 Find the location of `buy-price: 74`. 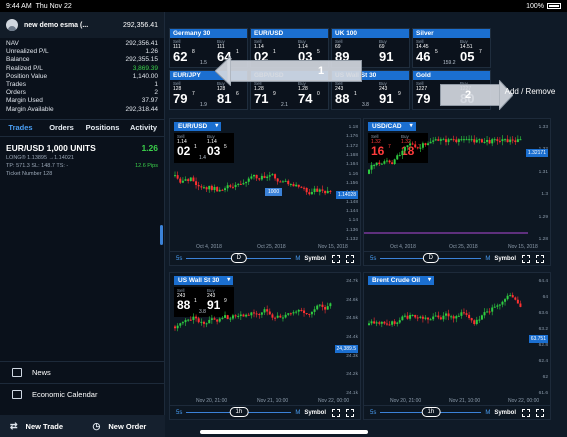

buy-price: 74 is located at coordinates (305, 98).